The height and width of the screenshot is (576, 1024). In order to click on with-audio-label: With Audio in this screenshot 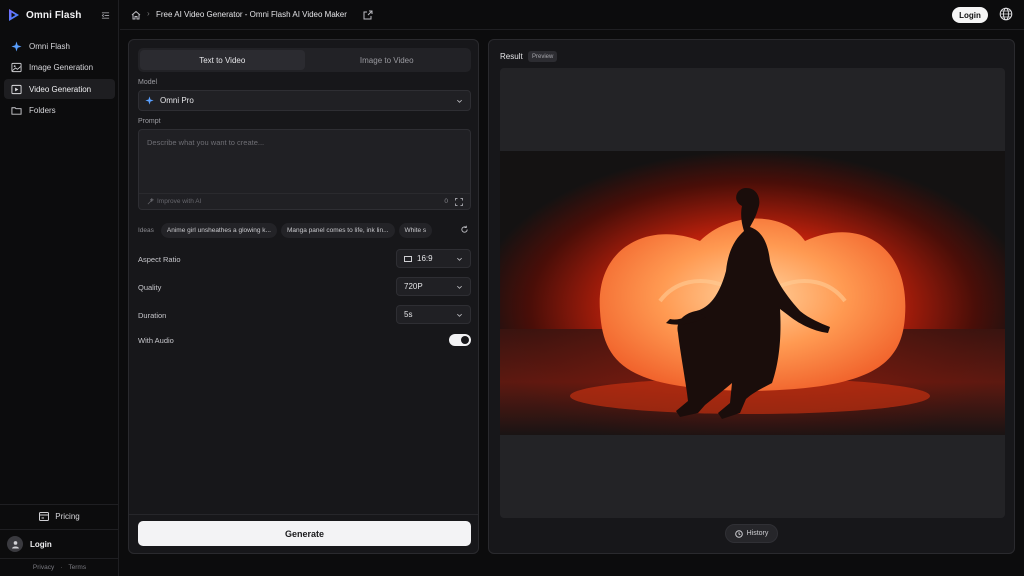, I will do `click(156, 340)`.